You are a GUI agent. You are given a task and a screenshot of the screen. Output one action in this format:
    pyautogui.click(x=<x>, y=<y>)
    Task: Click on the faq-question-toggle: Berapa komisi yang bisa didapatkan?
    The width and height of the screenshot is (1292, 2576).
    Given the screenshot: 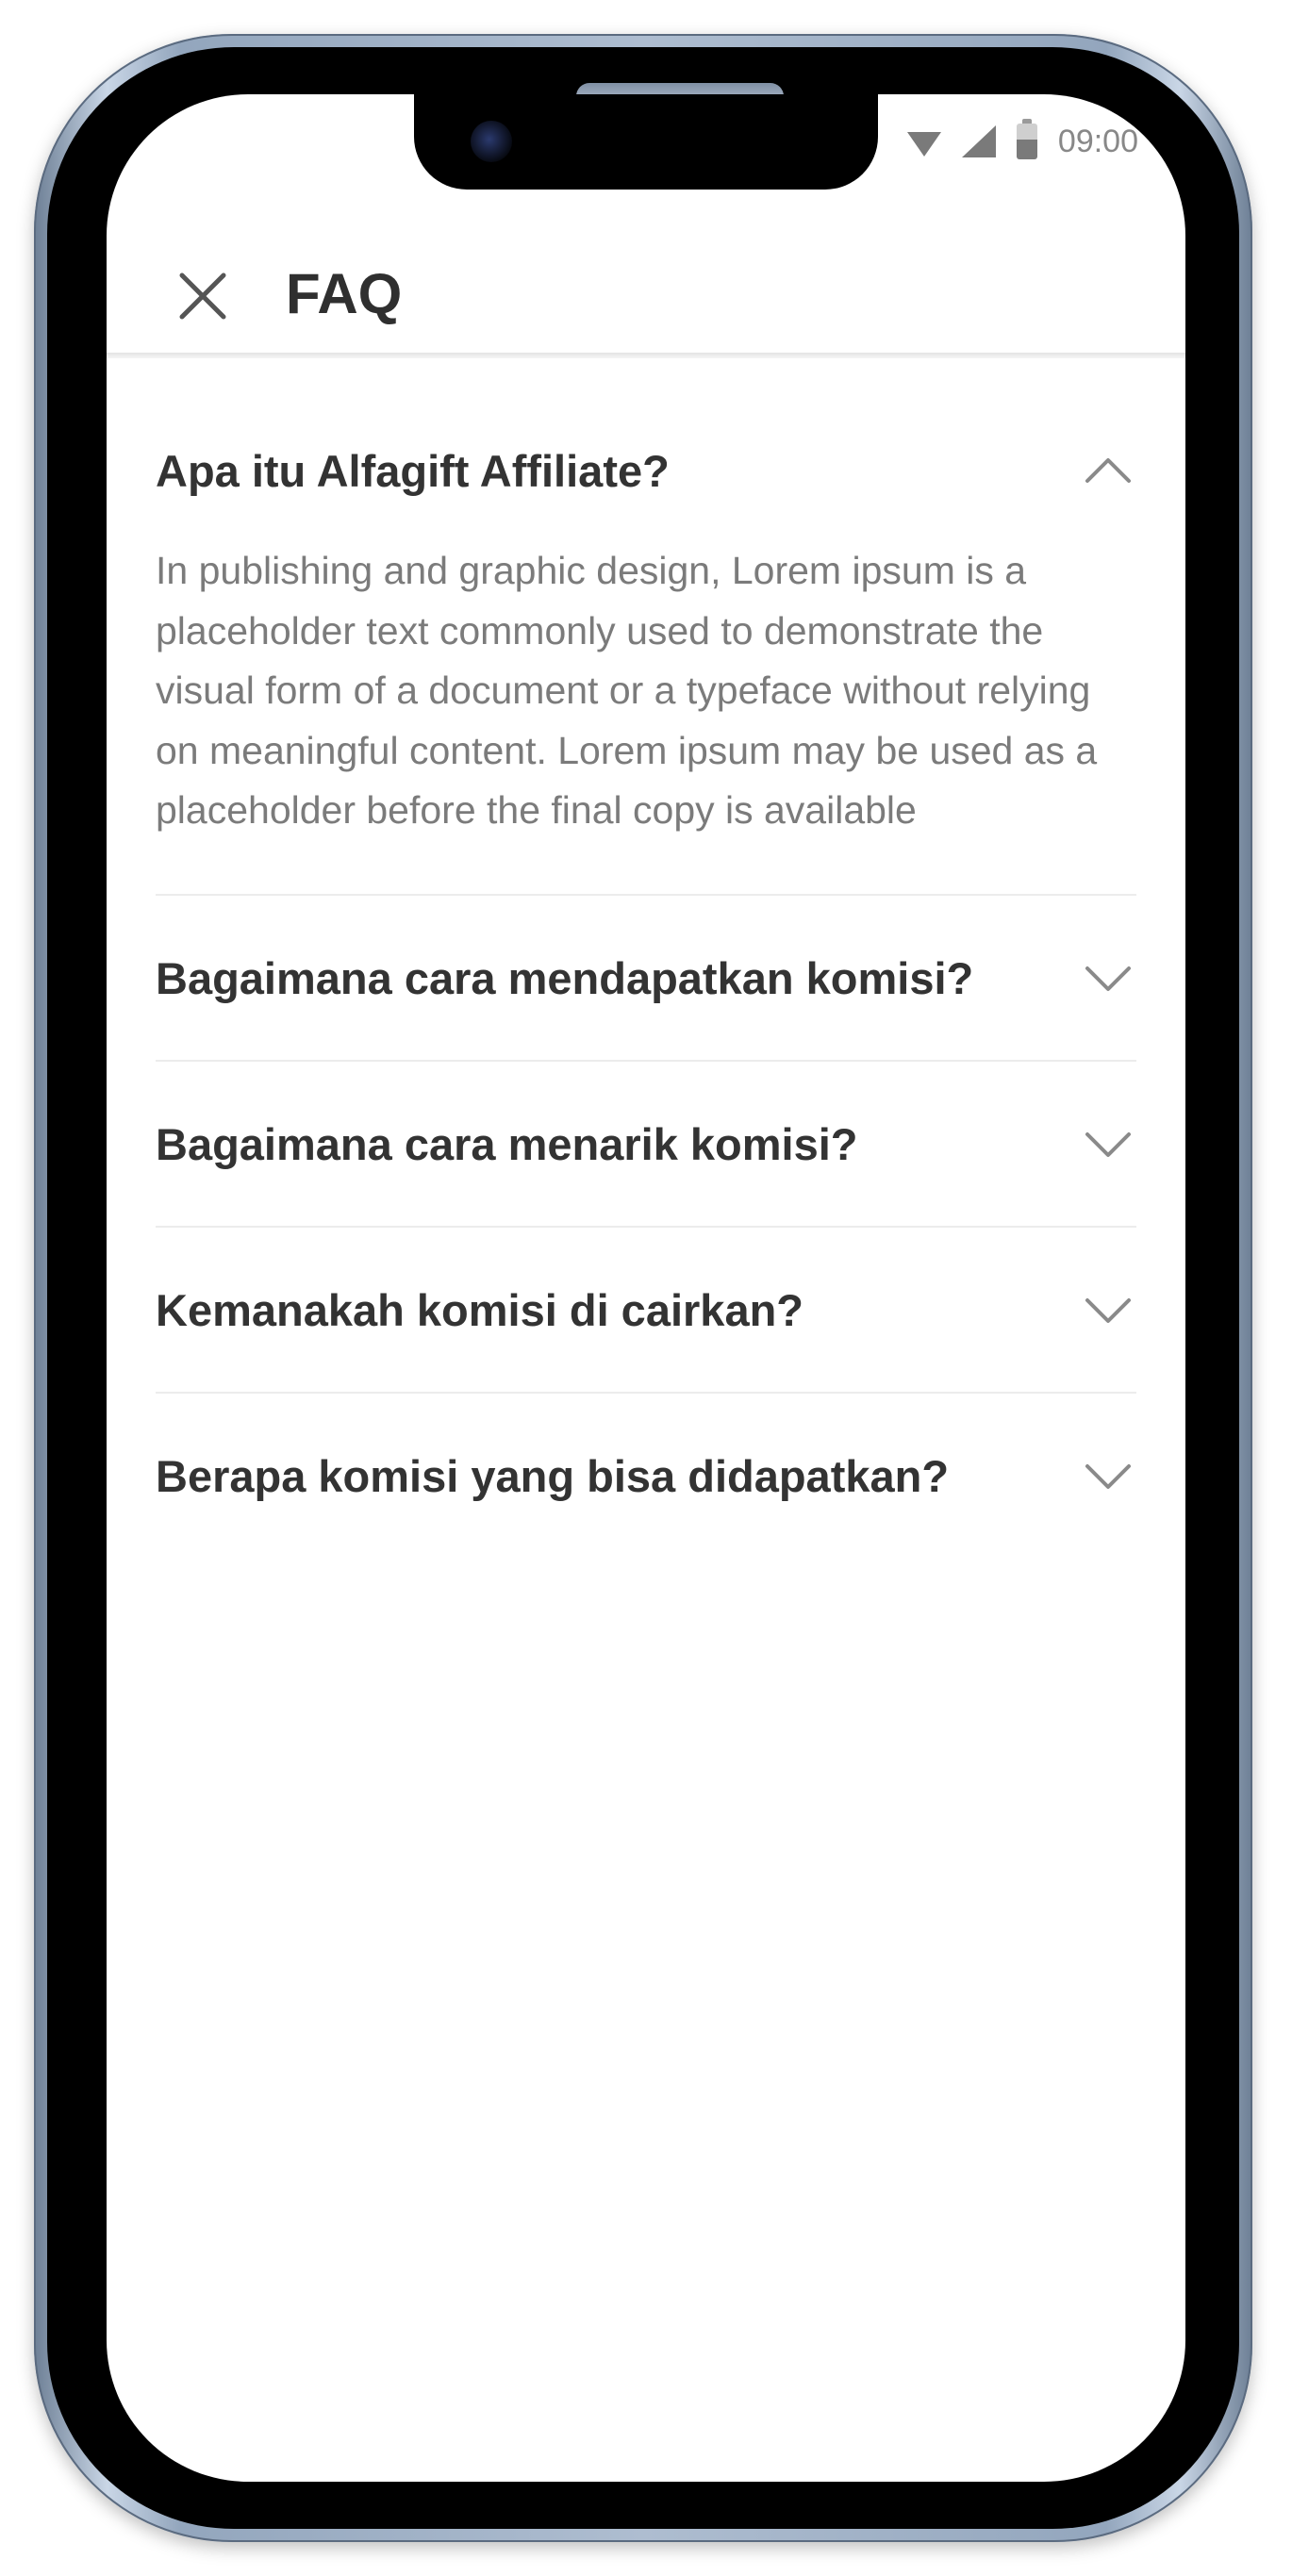 What is the action you would take?
    pyautogui.click(x=646, y=1476)
    